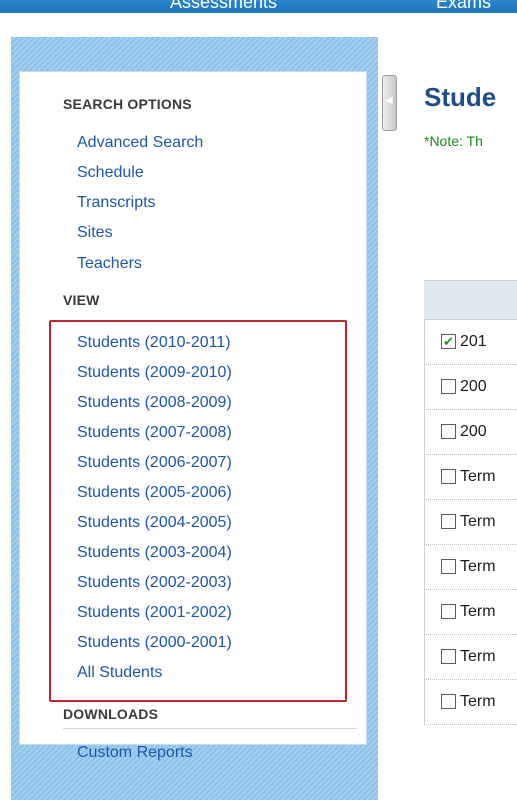 This screenshot has width=517, height=800. Describe the element at coordinates (154, 433) in the screenshot. I see `link-students-2007-2008: Students (2007-2008)` at that location.